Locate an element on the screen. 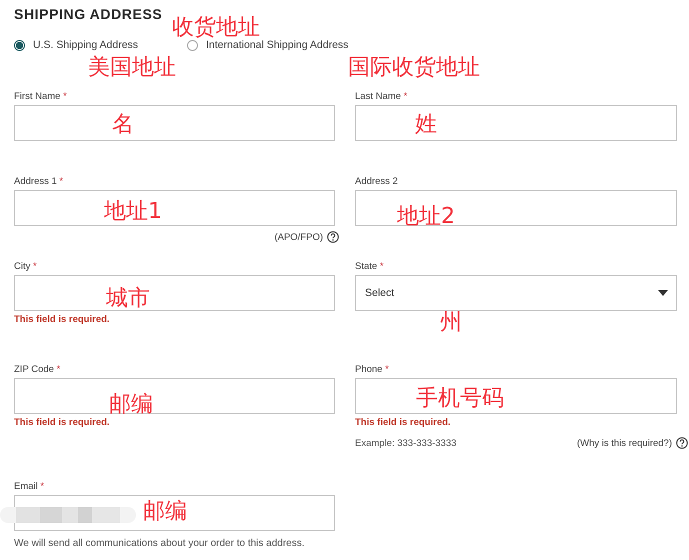 This screenshot has height=560, width=689. annotation-text: 州 is located at coordinates (451, 323).